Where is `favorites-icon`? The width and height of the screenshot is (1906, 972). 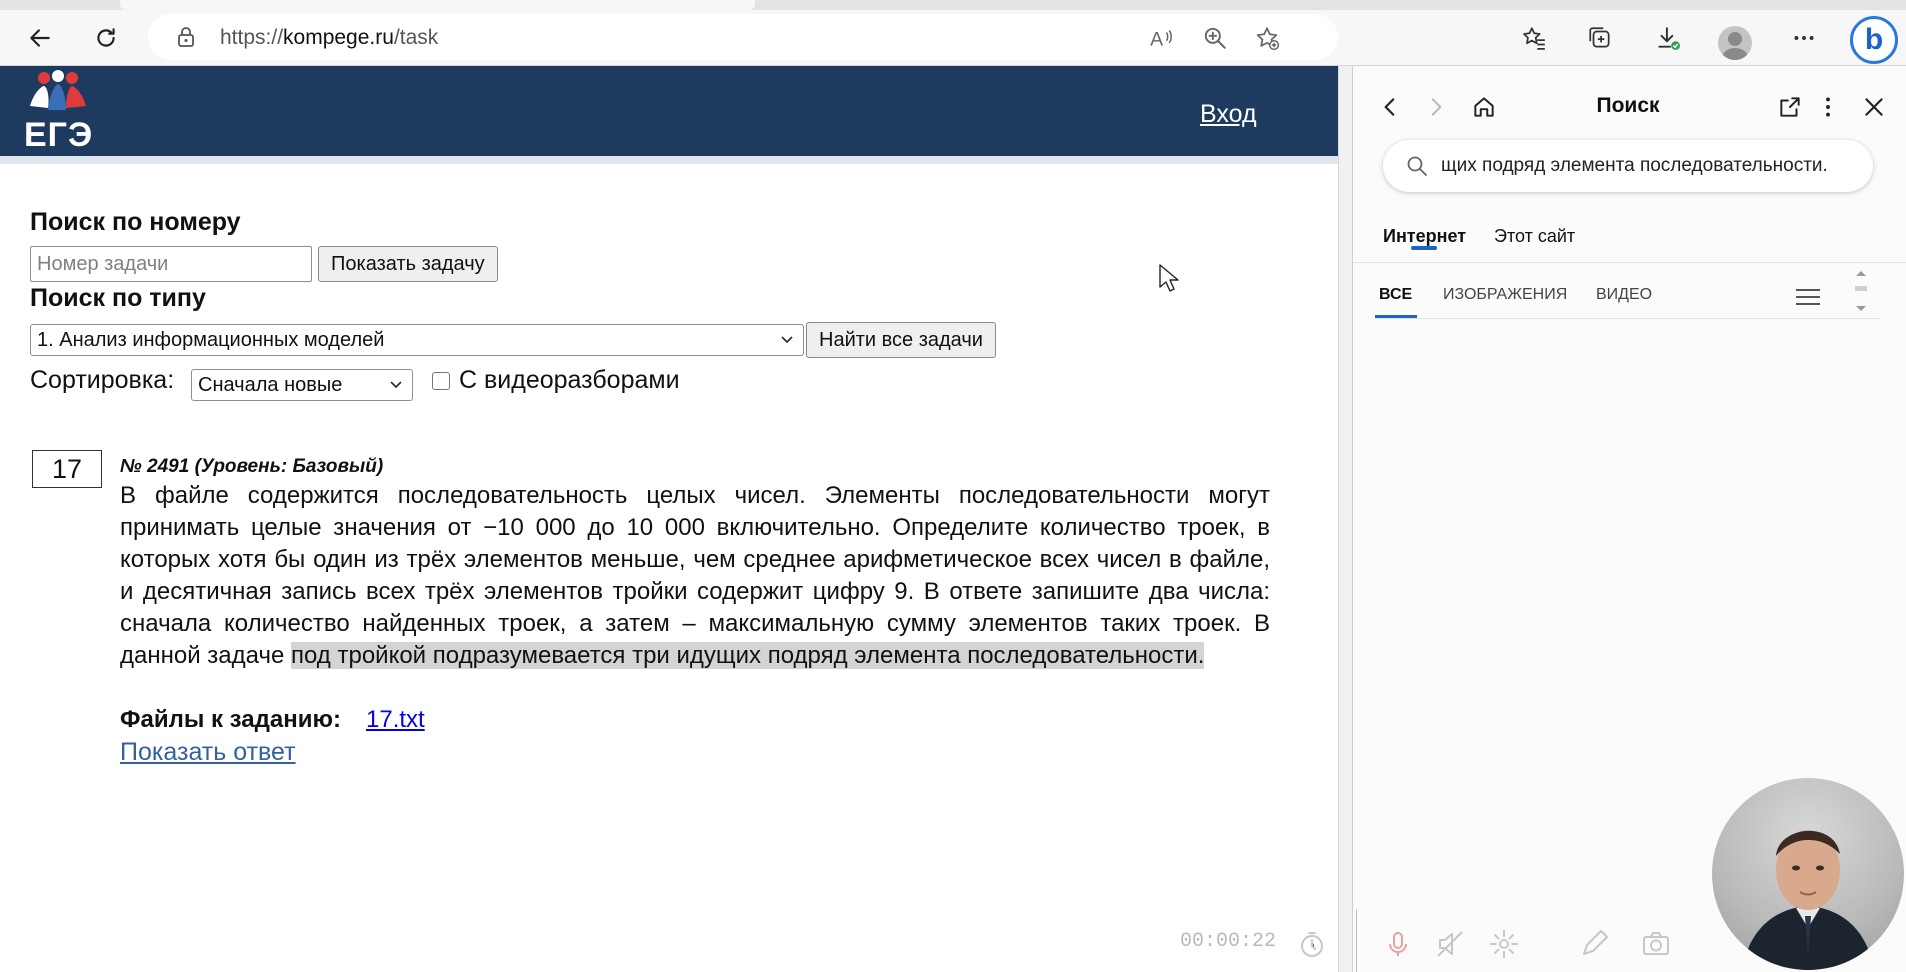
favorites-icon is located at coordinates (1534, 38).